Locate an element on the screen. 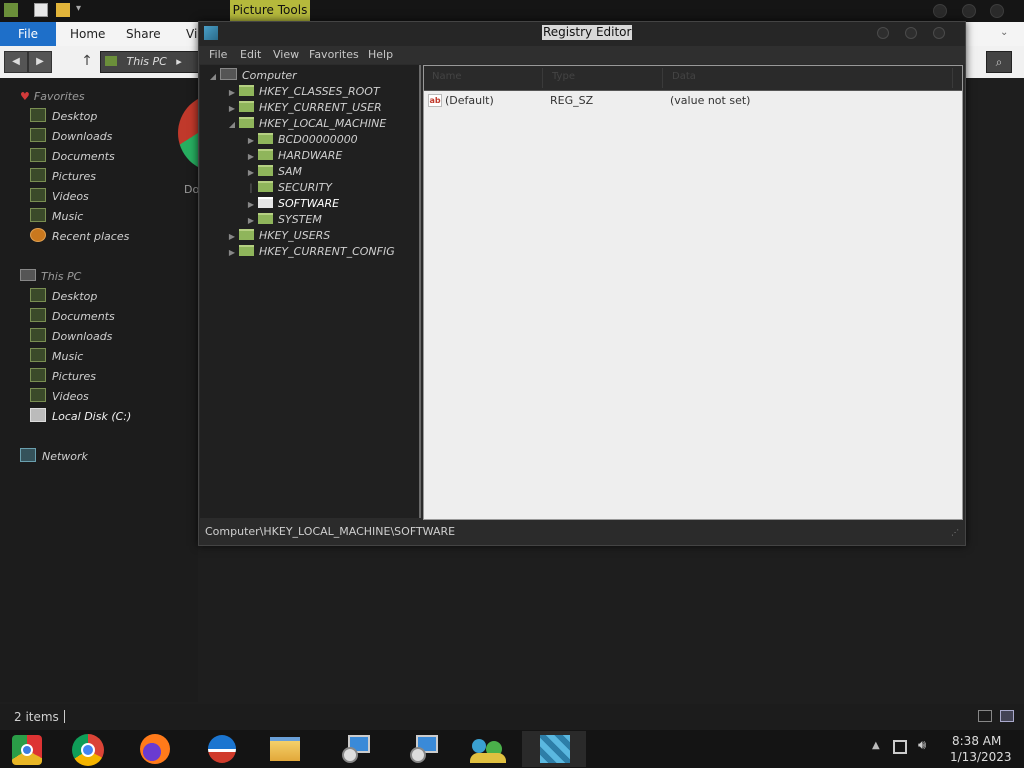 Image resolution: width=1024 pixels, height=768 pixels. menu-edit: Edit is located at coordinates (250, 54).